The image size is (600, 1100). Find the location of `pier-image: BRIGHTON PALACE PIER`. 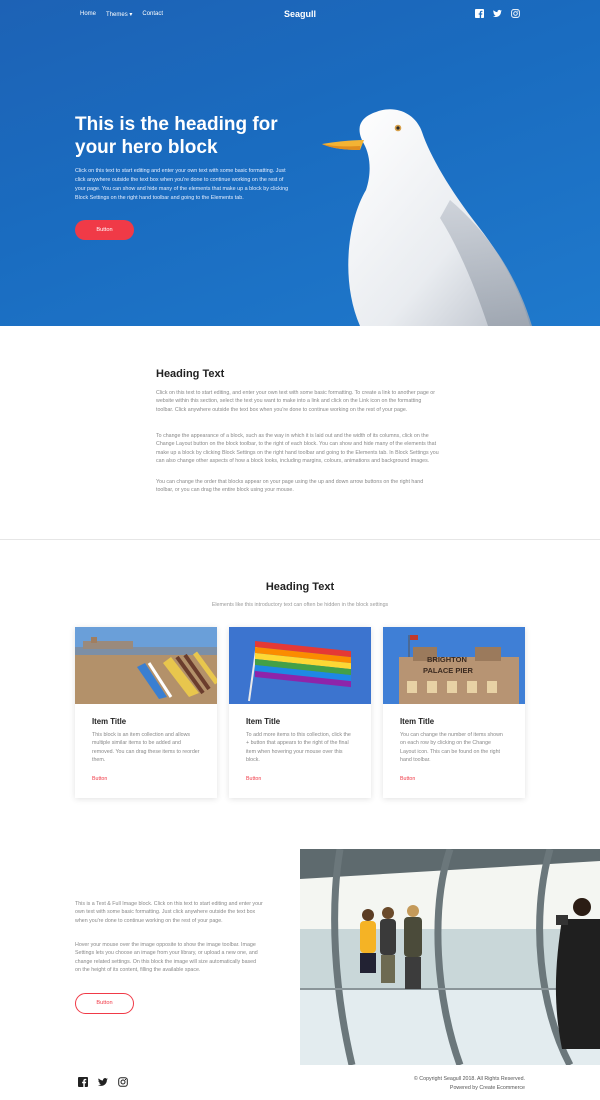

pier-image: BRIGHTON PALACE PIER is located at coordinates (454, 665).